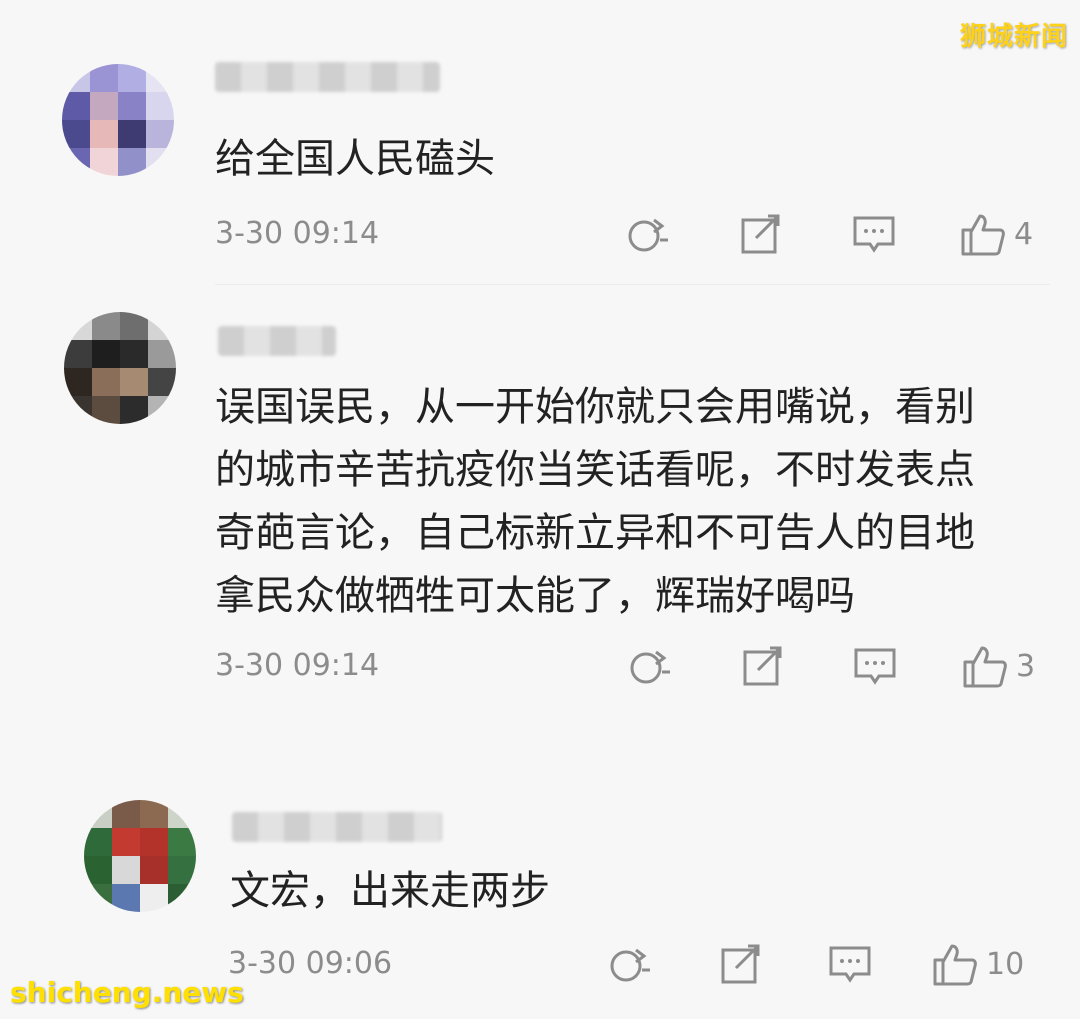 The width and height of the screenshot is (1080, 1019). Describe the element at coordinates (632, 284) in the screenshot. I see `divider` at that location.